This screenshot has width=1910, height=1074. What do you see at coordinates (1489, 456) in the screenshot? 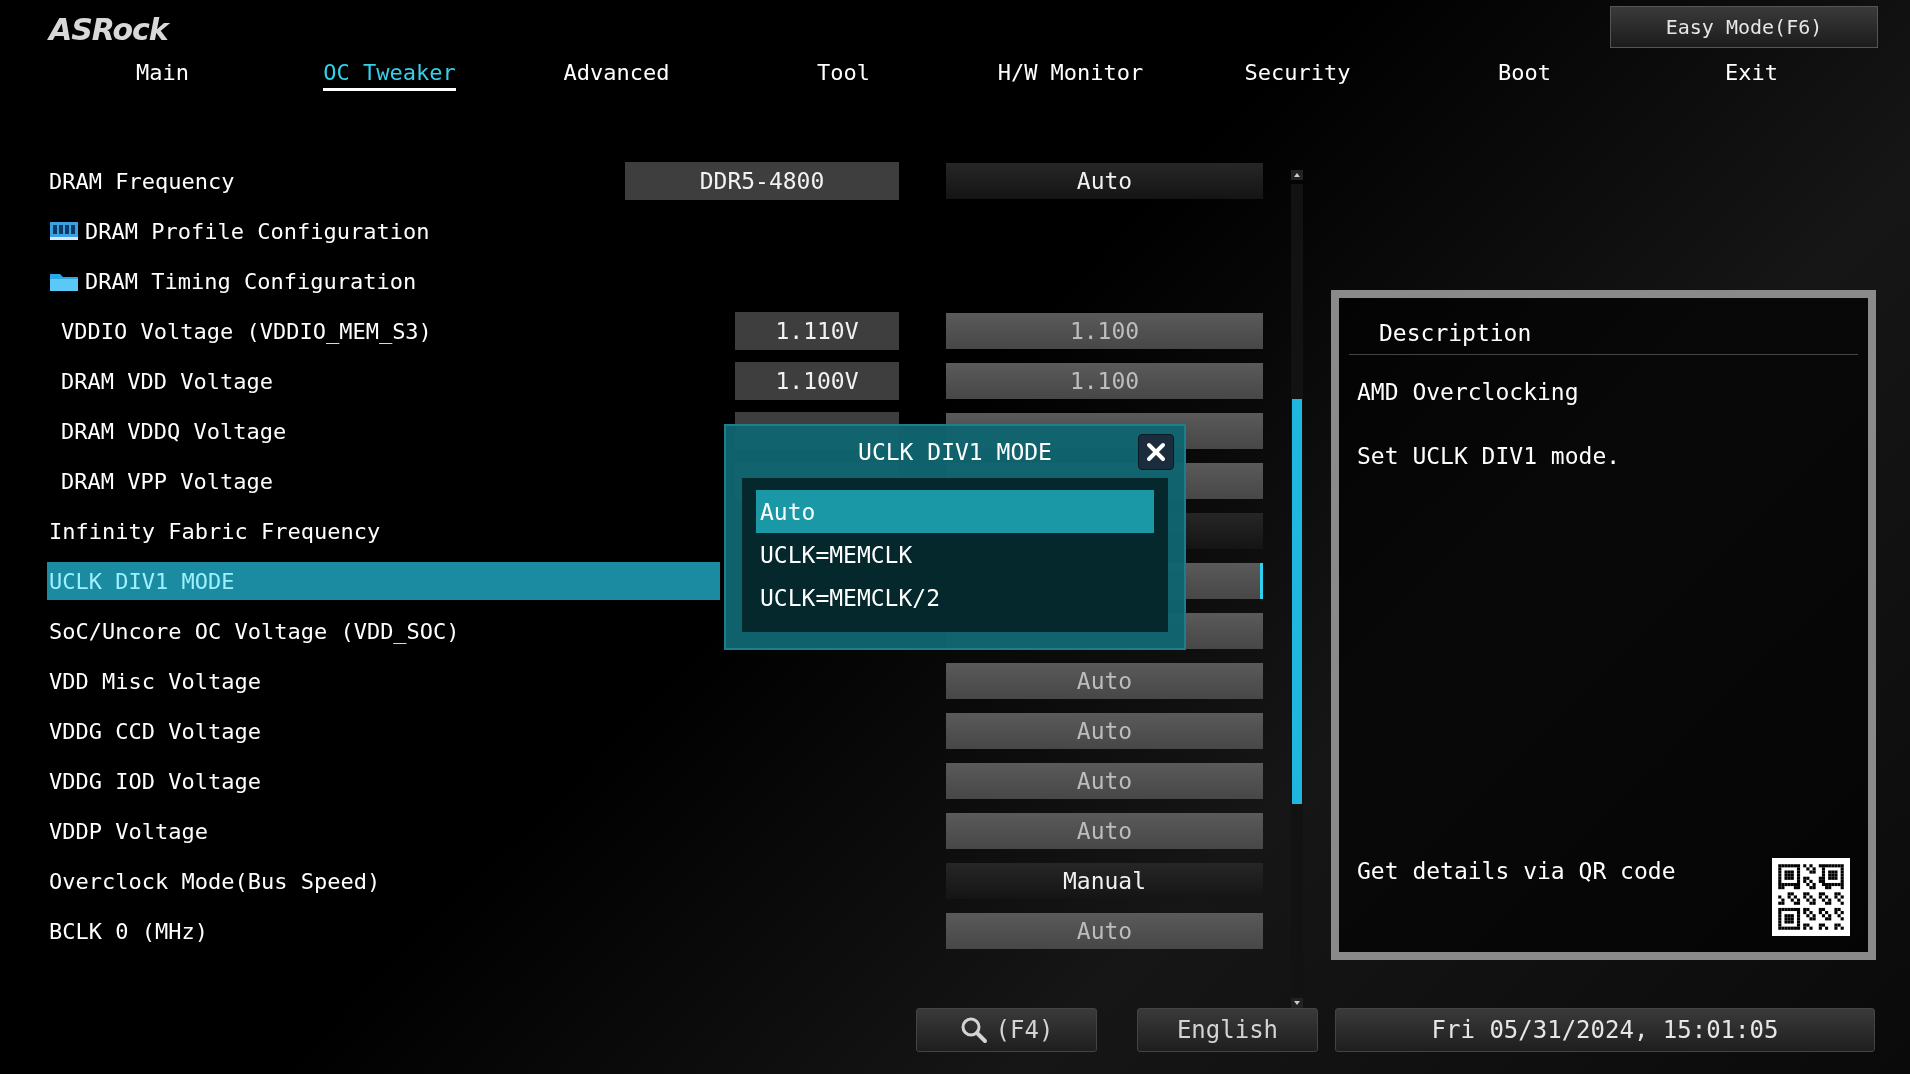
I see `description-text: Set UCLK DIV1 mode.` at bounding box center [1489, 456].